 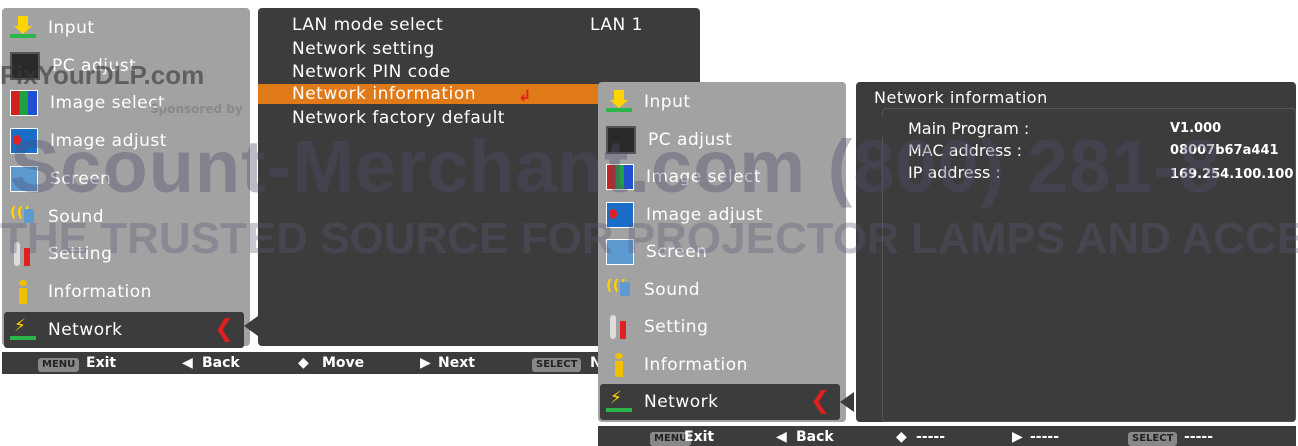 I want to click on left-menu-item-network: Network ❮, so click(x=124, y=329).